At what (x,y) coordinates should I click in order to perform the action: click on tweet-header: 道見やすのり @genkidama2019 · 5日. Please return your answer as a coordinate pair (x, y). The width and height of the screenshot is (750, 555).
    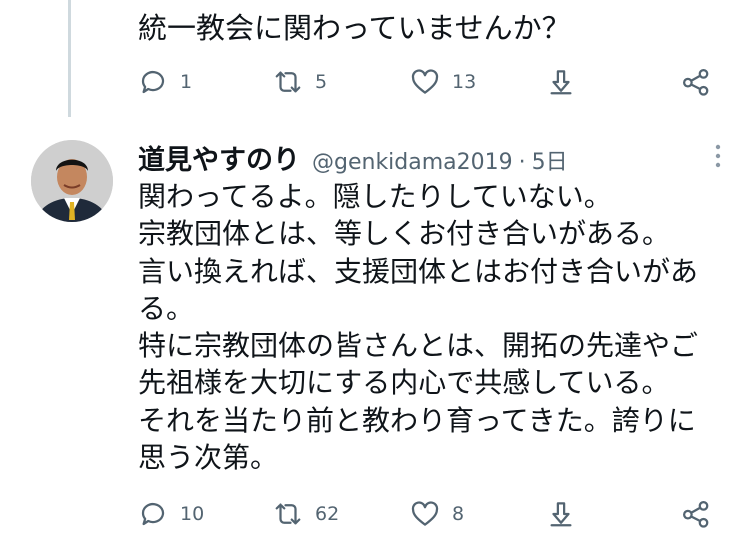
    Looking at the image, I should click on (353, 158).